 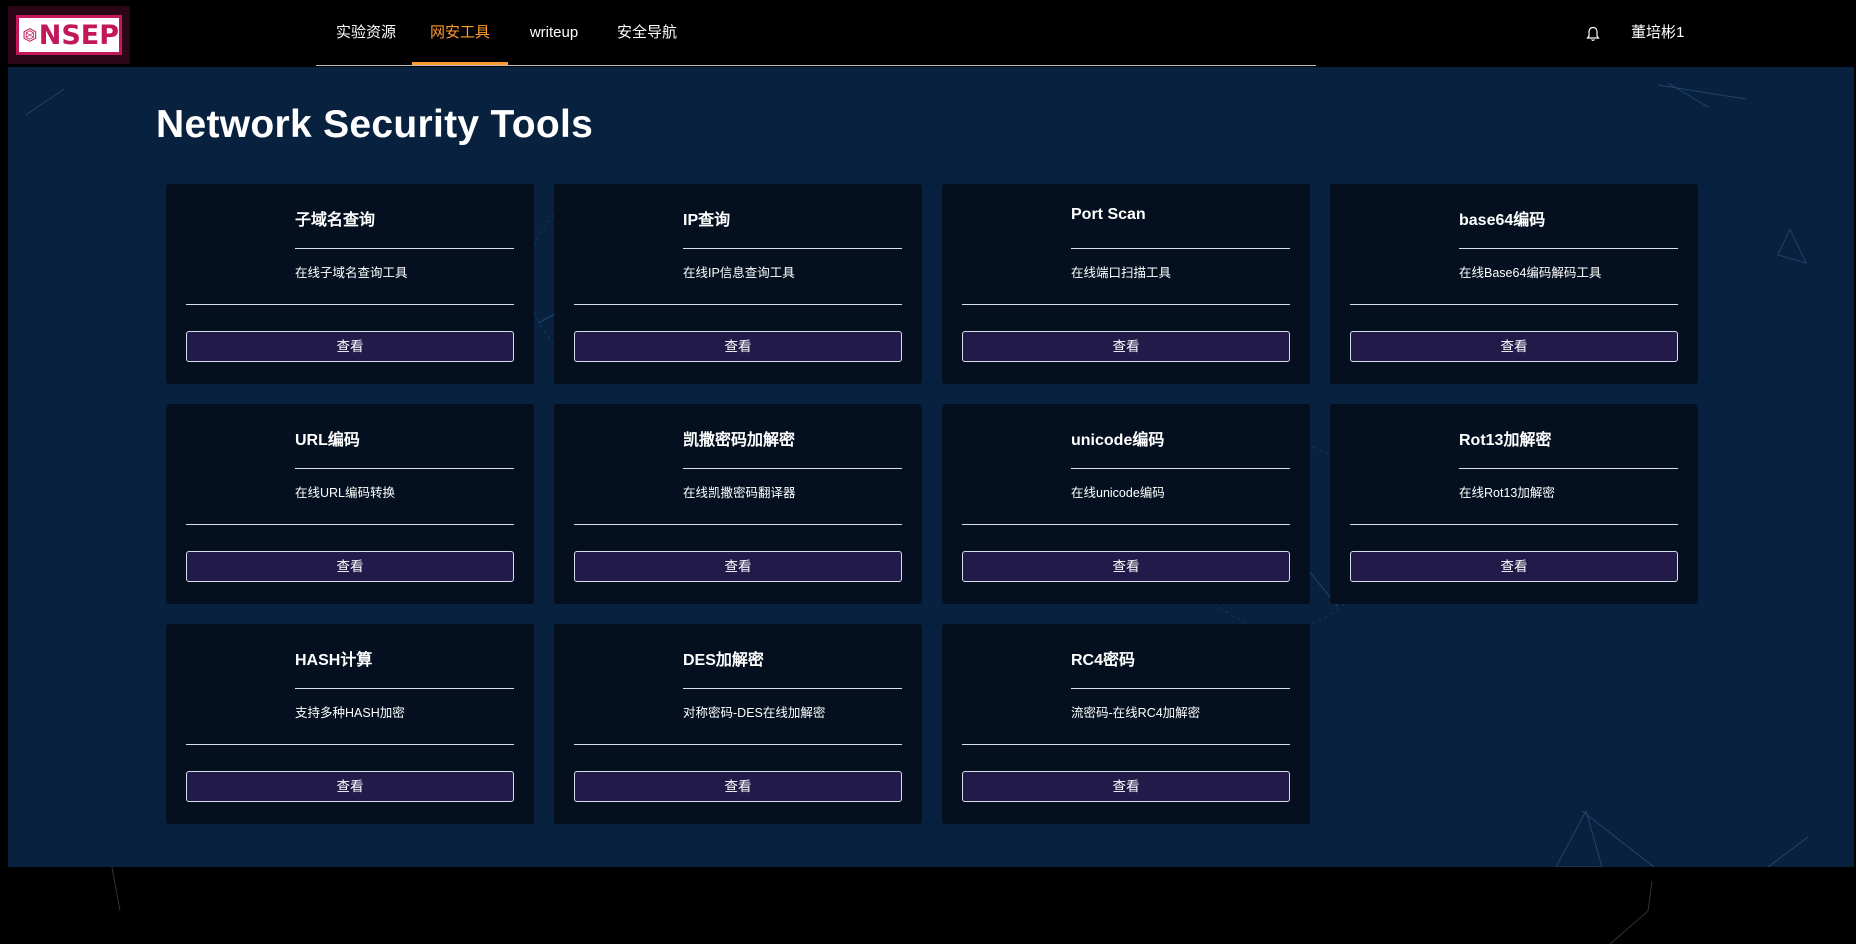 What do you see at coordinates (30, 35) in the screenshot?
I see `logo-cube-icon` at bounding box center [30, 35].